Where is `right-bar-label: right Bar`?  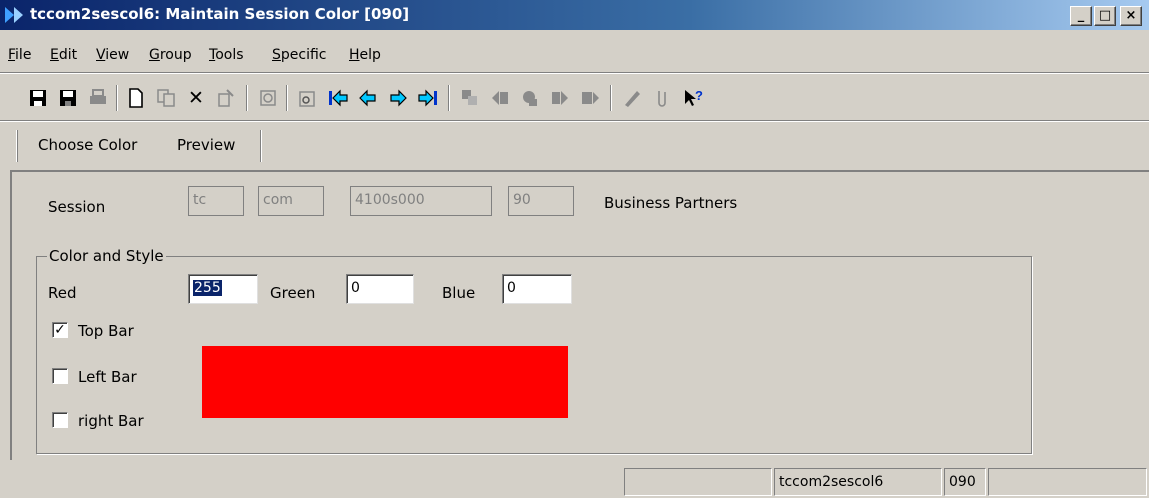
right-bar-label: right Bar is located at coordinates (111, 421).